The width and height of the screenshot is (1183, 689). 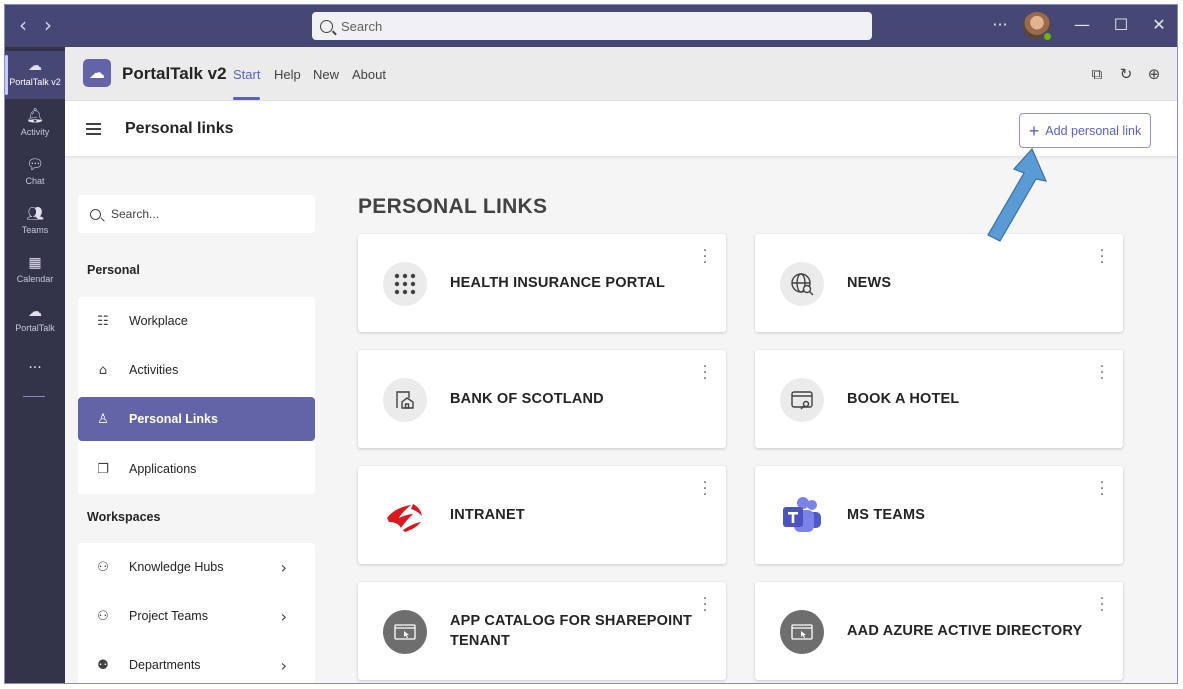 What do you see at coordinates (886, 515) in the screenshot?
I see `link-card-label: MS TEAMS` at bounding box center [886, 515].